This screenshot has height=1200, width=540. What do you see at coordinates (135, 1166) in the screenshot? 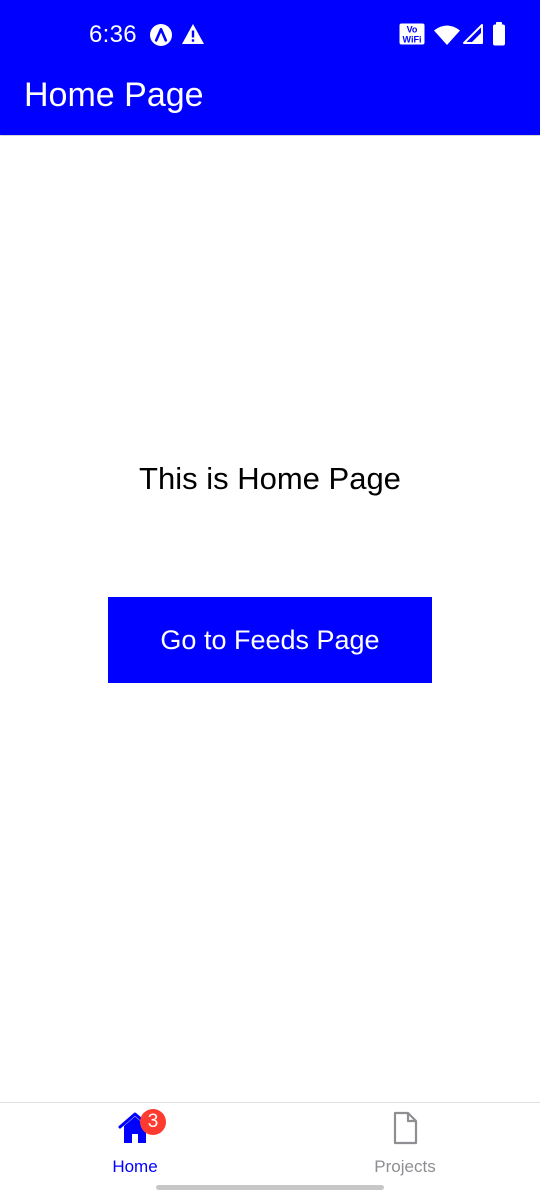
I see `tab-home-label: Home` at bounding box center [135, 1166].